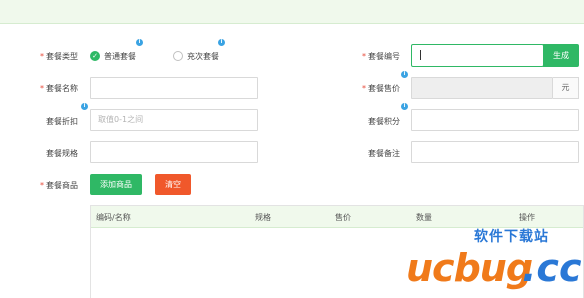 The width and height of the screenshot is (584, 298). Describe the element at coordinates (62, 153) in the screenshot. I see `spec-label: 套餐规格` at that location.